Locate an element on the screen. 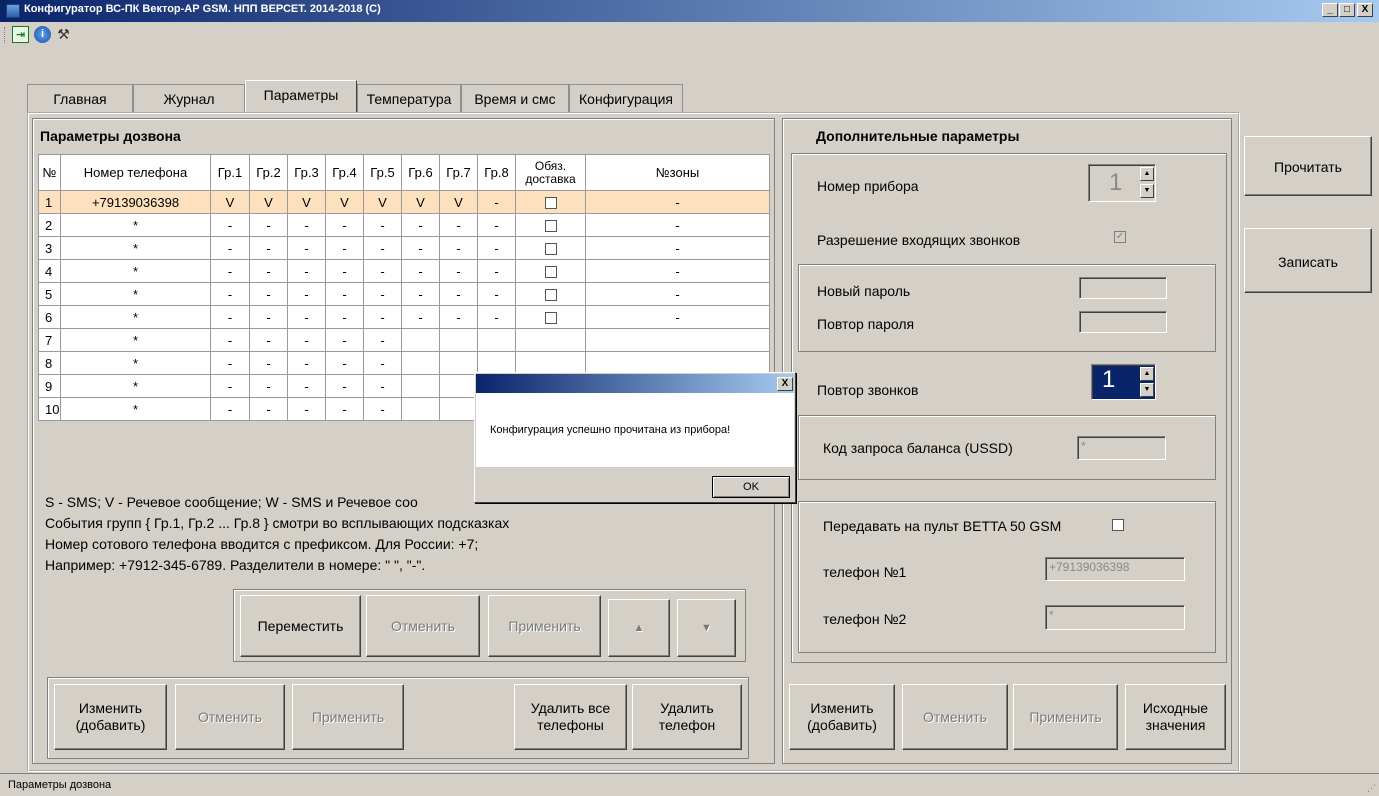 This screenshot has width=1379, height=796. betta-checkbox is located at coordinates (1118, 525).